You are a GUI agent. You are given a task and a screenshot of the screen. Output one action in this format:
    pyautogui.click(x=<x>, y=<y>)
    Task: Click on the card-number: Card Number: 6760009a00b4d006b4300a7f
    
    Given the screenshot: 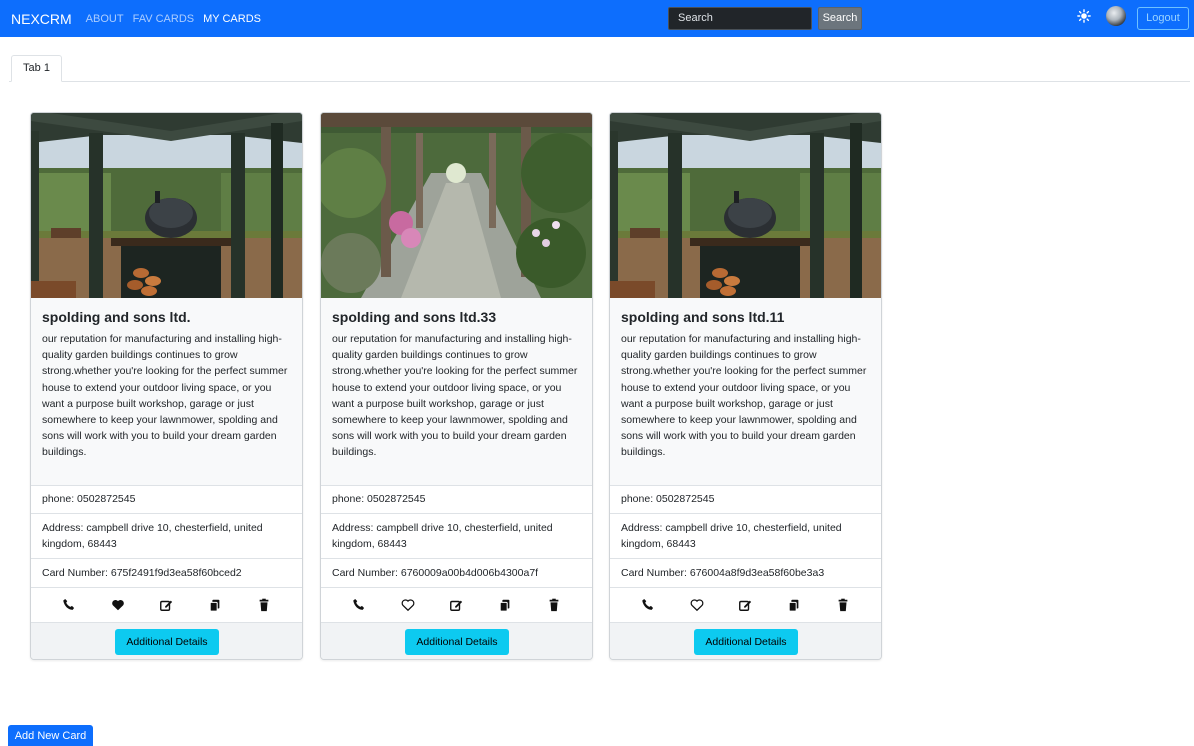 What is the action you would take?
    pyautogui.click(x=456, y=572)
    